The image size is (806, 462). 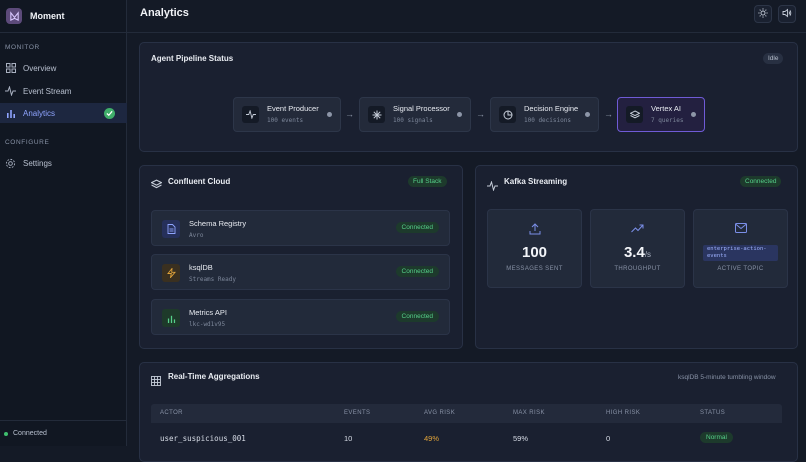 What do you see at coordinates (63, 113) in the screenshot?
I see `sidebar-item-analytics: Analytics` at bounding box center [63, 113].